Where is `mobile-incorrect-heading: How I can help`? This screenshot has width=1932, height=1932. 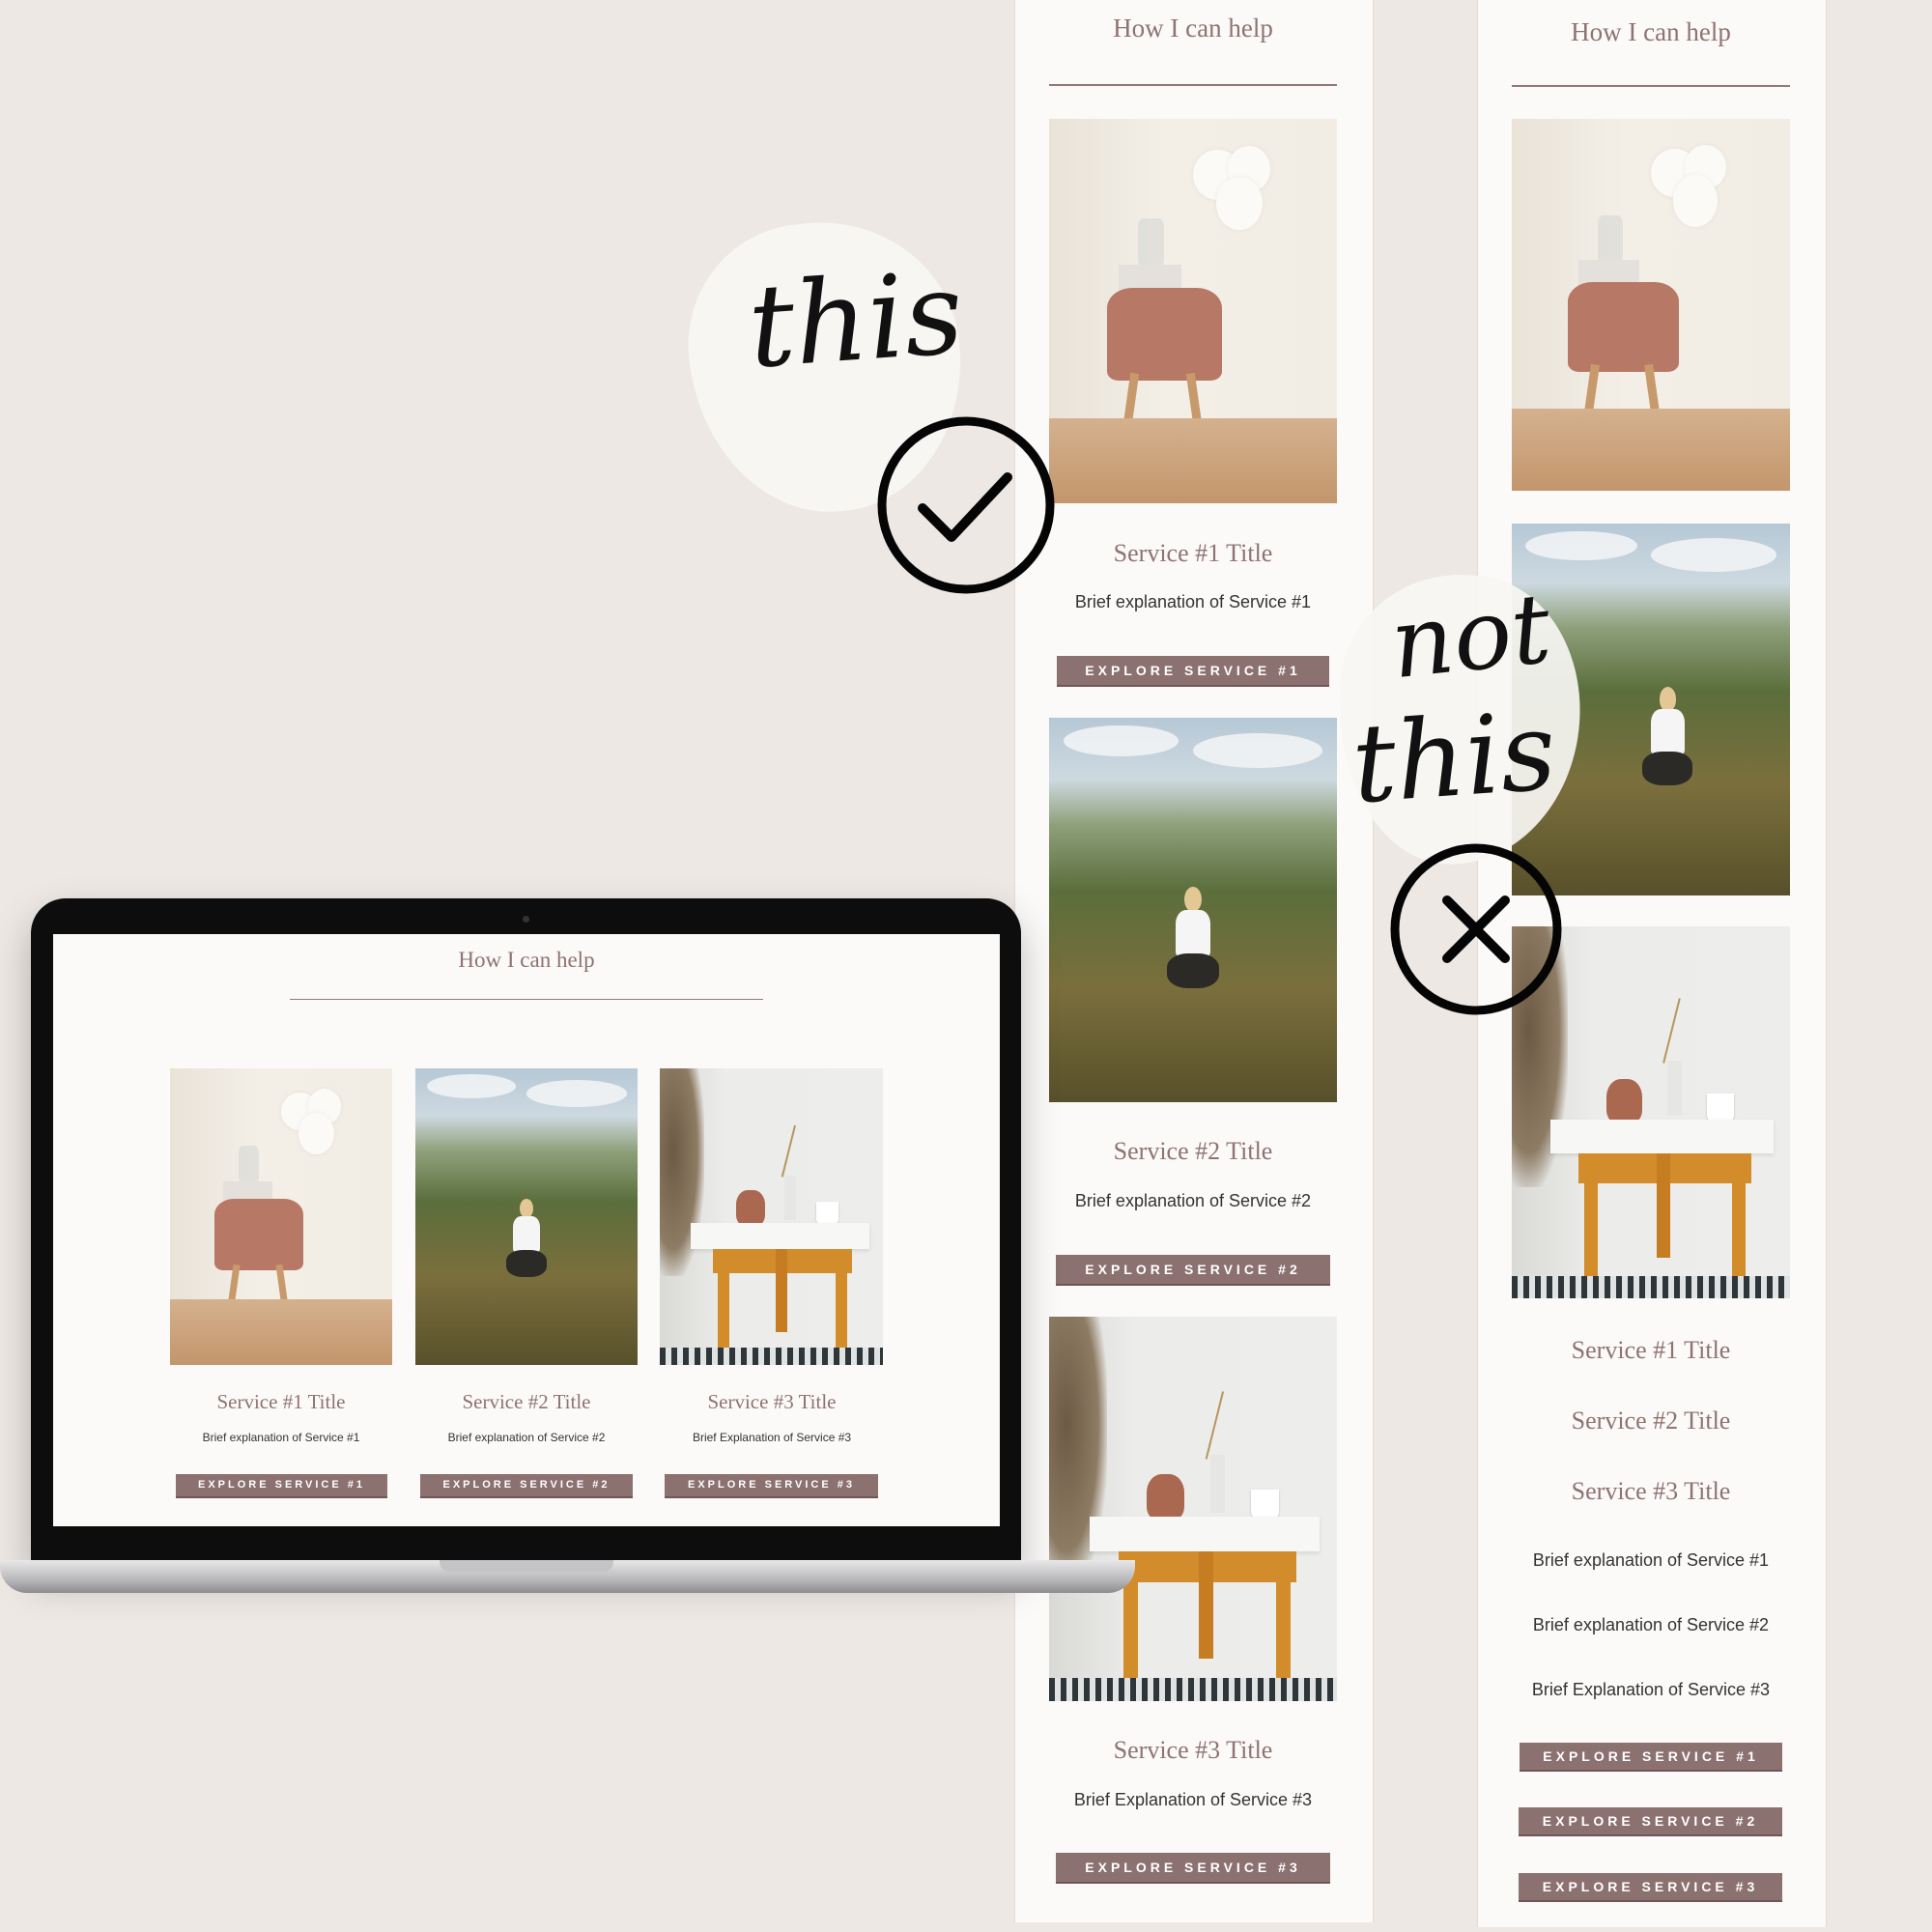
mobile-incorrect-heading: How I can help is located at coordinates (1651, 31).